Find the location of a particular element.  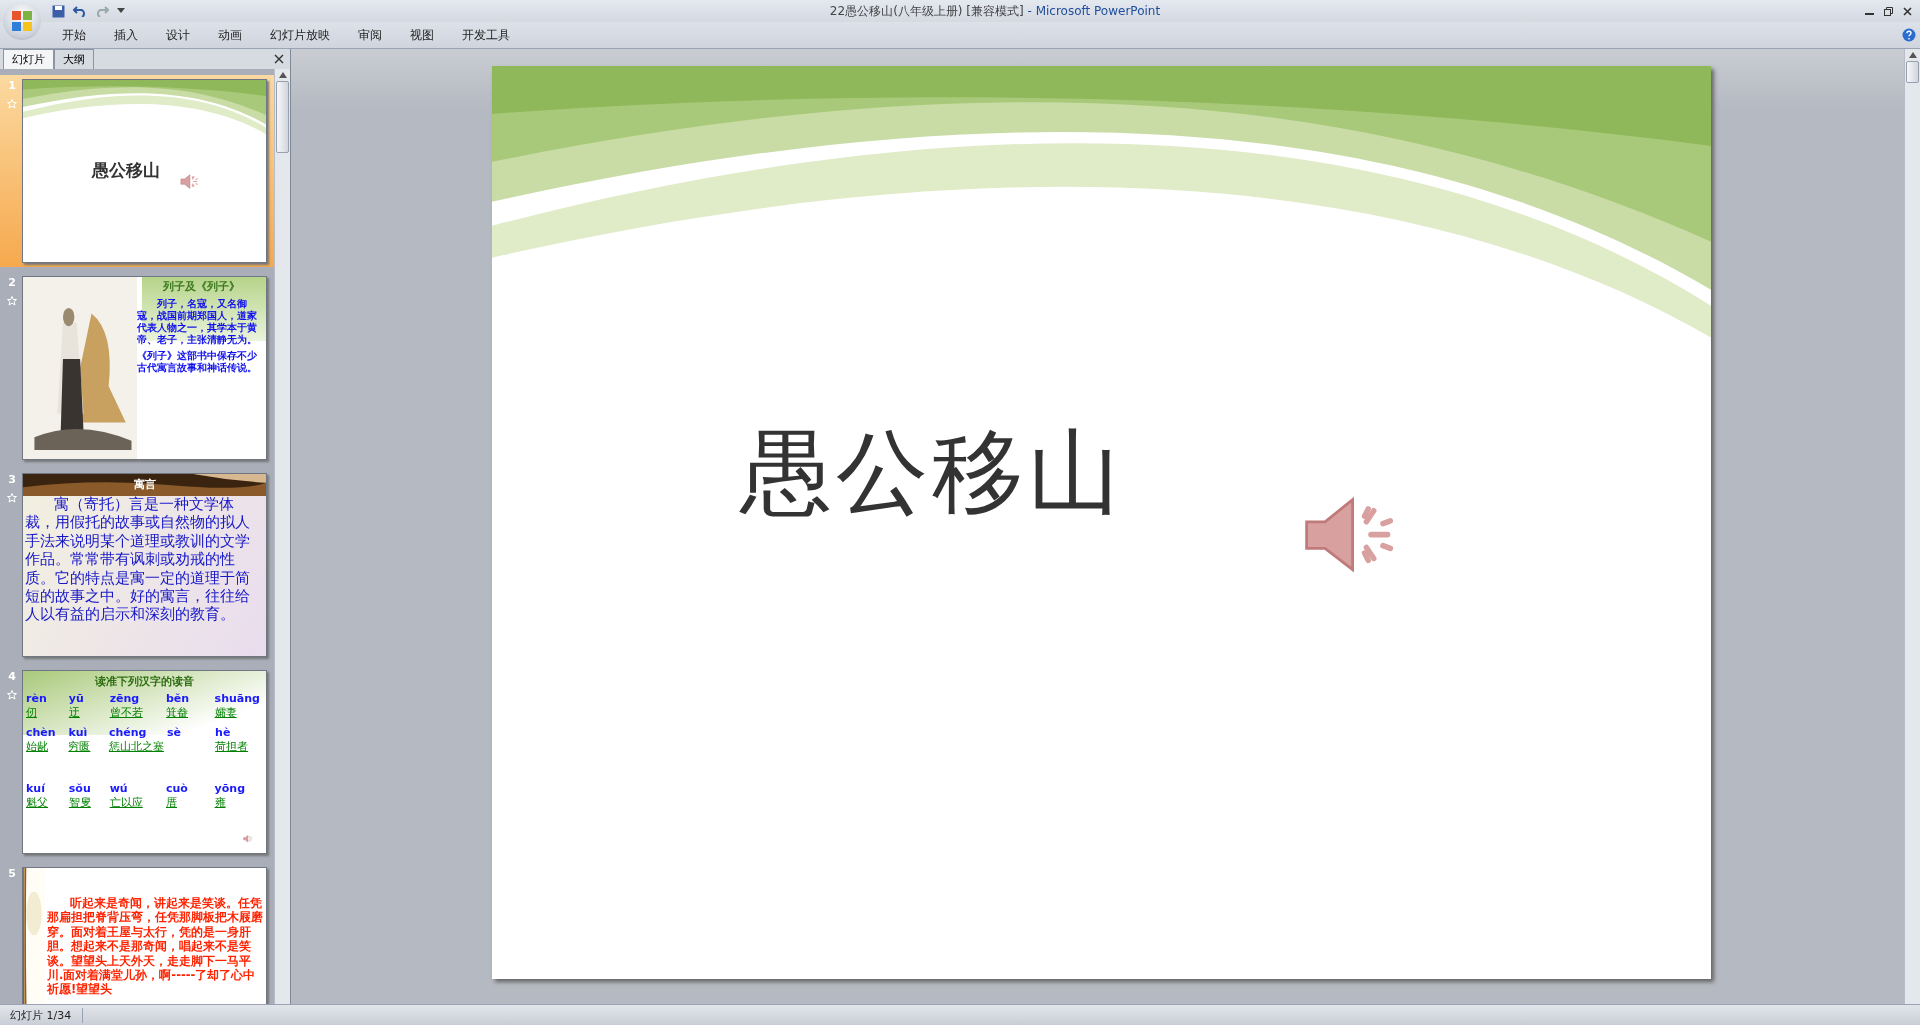

pinyin-label: sǒu is located at coordinates (79, 788).